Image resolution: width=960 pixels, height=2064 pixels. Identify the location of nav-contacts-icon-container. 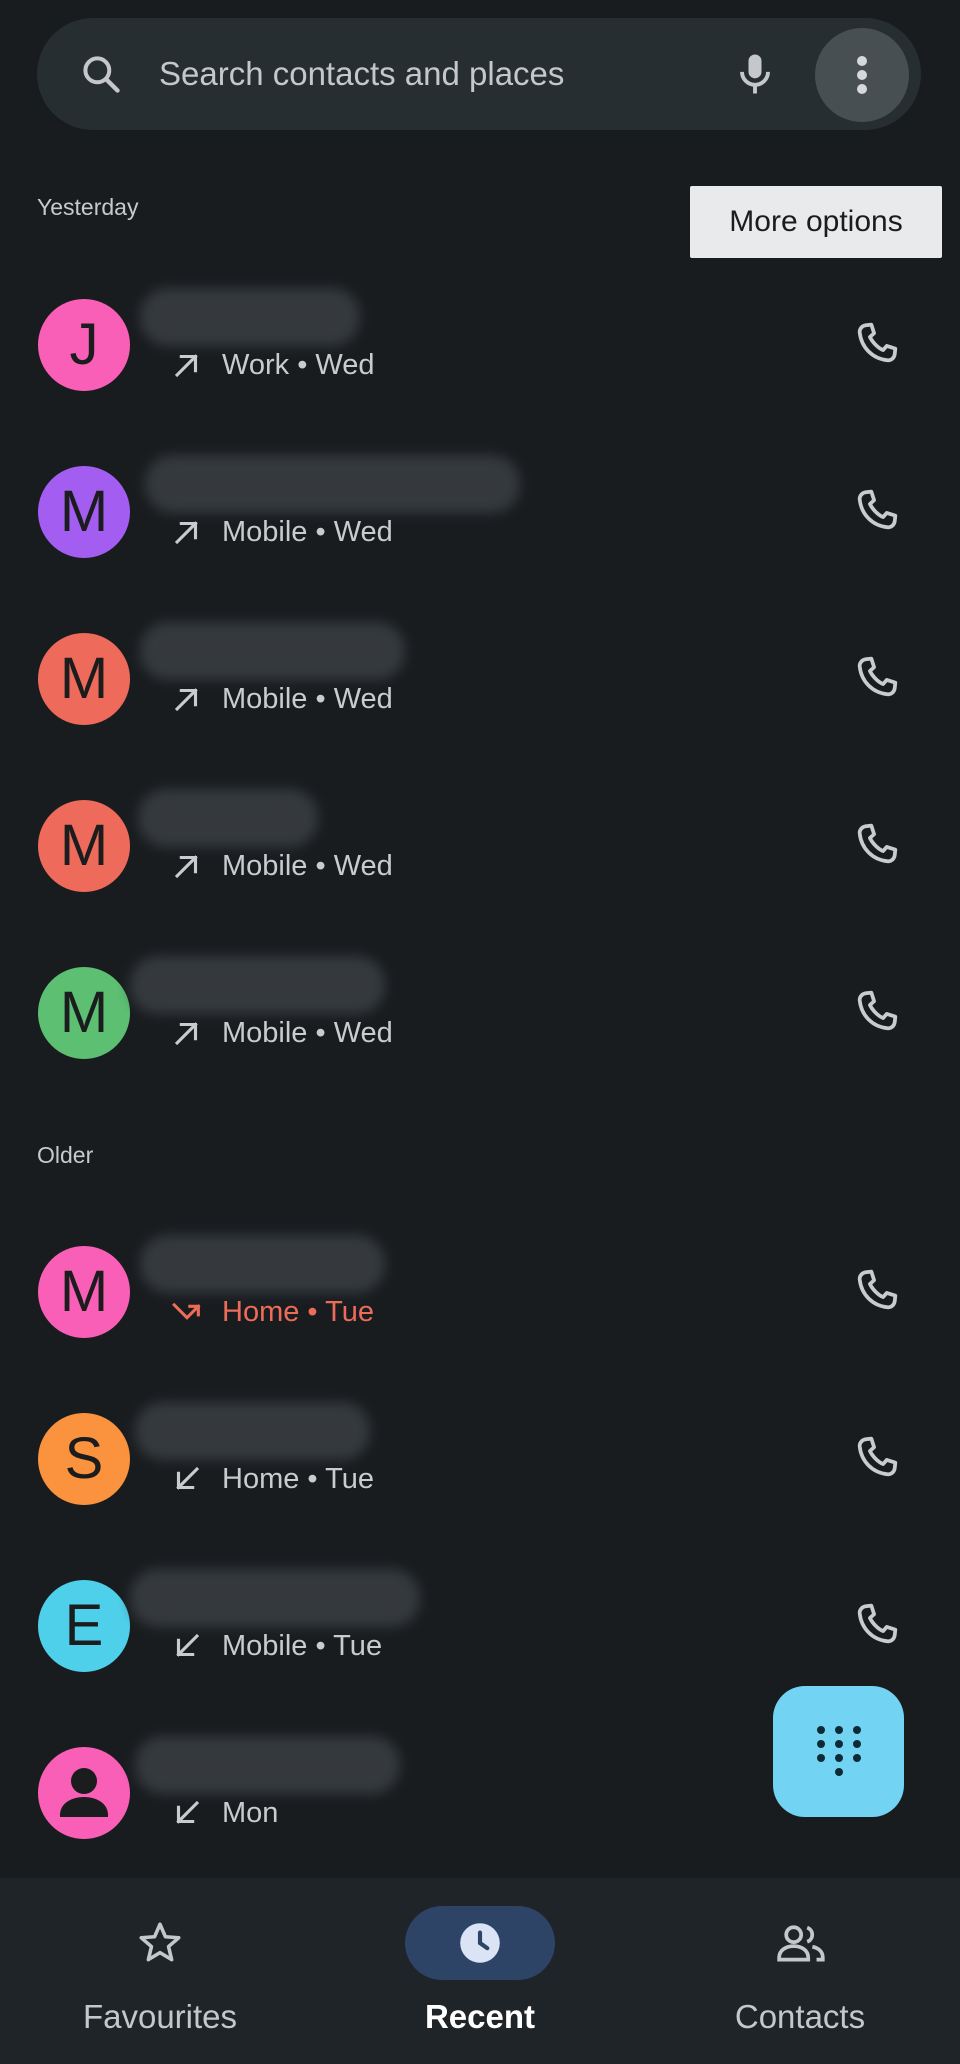
(800, 1943).